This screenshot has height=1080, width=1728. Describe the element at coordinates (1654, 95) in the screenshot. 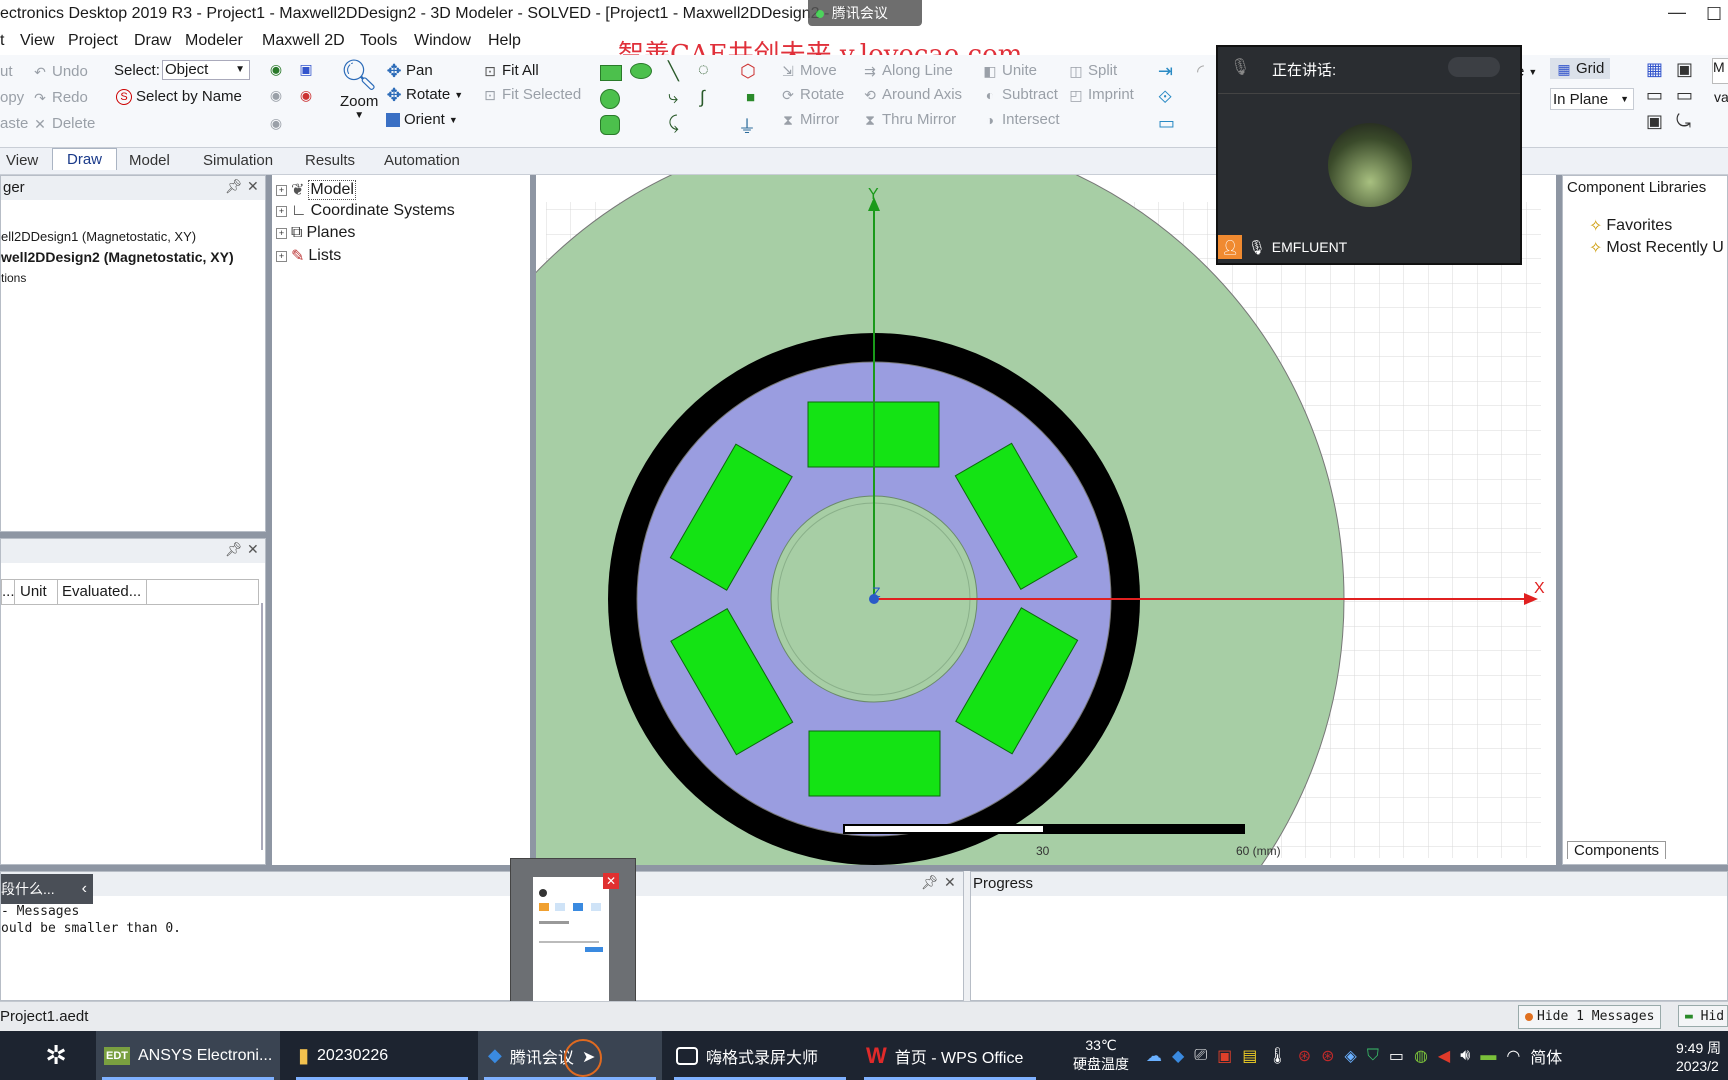

I see `snap-face-icon: ▭` at that location.